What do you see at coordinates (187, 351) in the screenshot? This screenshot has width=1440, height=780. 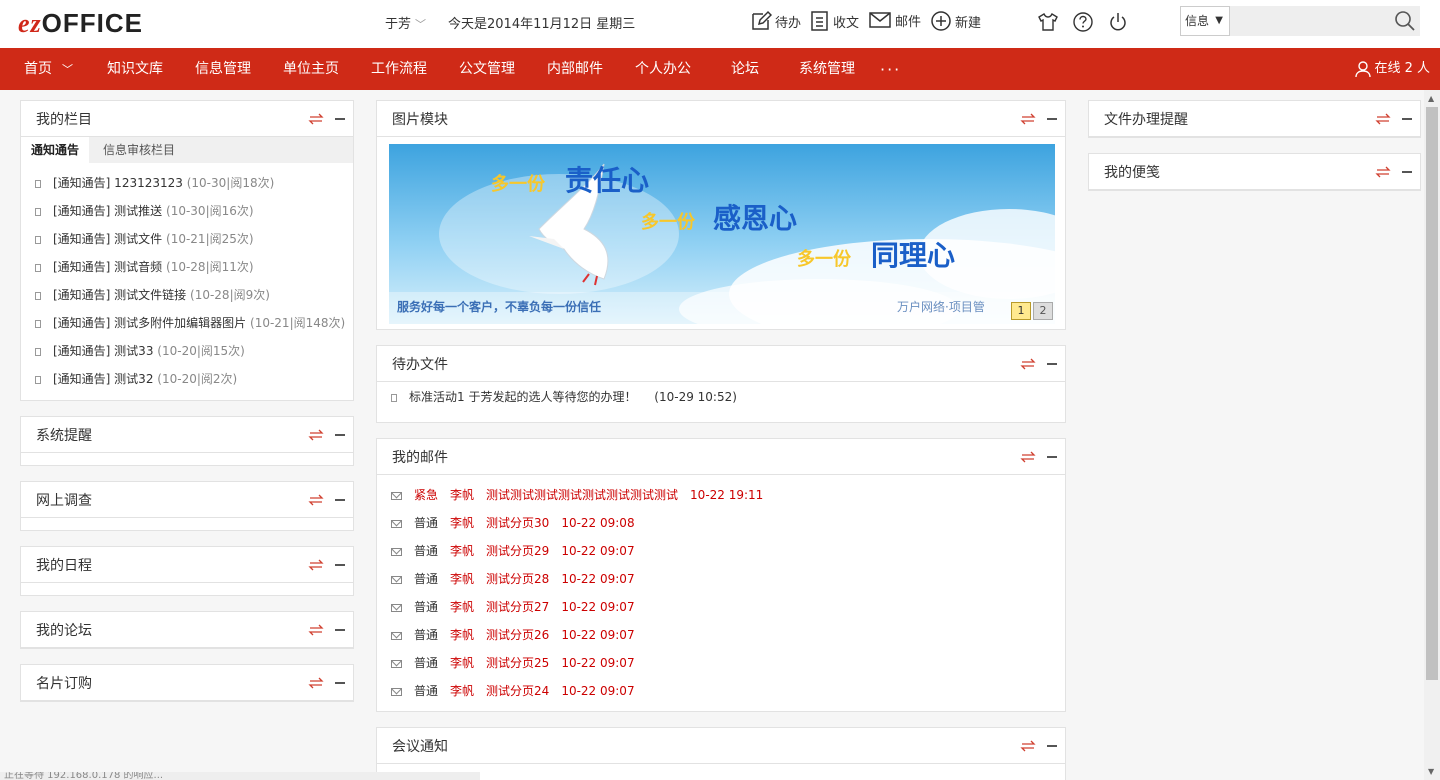 I see `list-item: [通知通告] 测试33 (10-20|阅15次)` at bounding box center [187, 351].